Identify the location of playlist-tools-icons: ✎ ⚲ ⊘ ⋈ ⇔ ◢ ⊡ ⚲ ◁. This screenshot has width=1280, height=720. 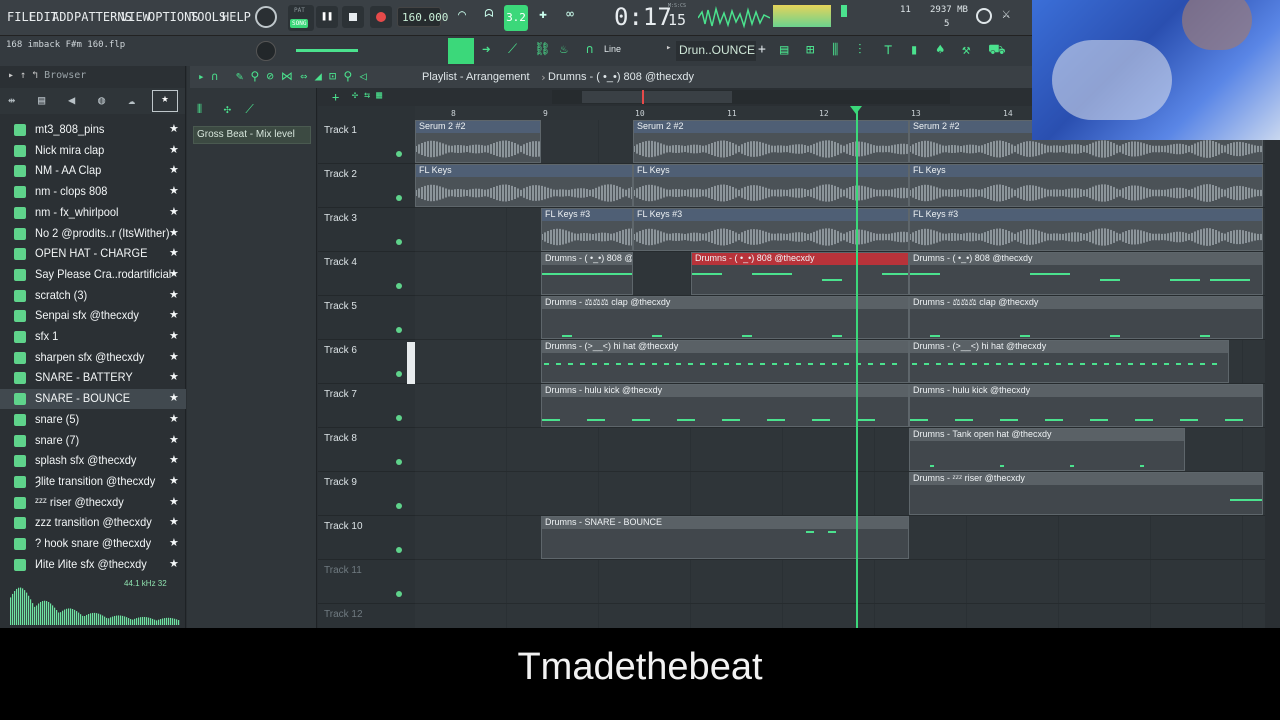
(301, 76).